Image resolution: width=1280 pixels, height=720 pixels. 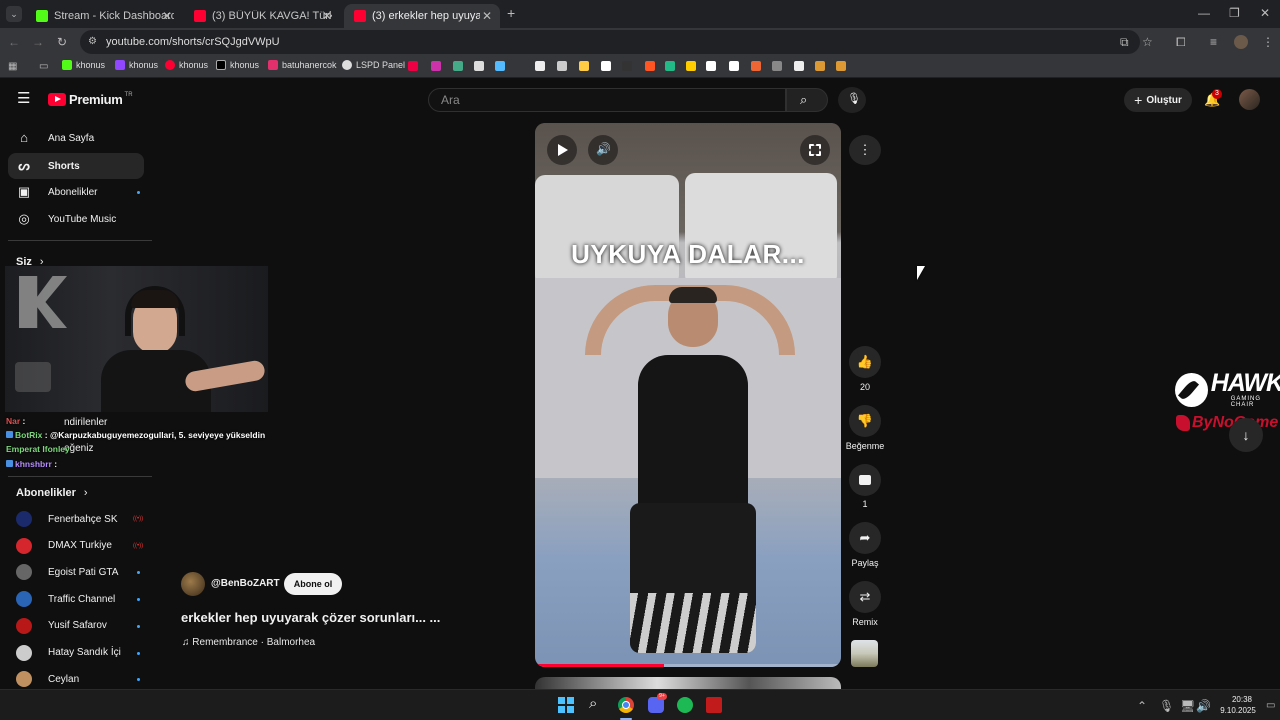 I want to click on bookmark-lspd-panel: LSPD Panel, so click(x=373, y=65).